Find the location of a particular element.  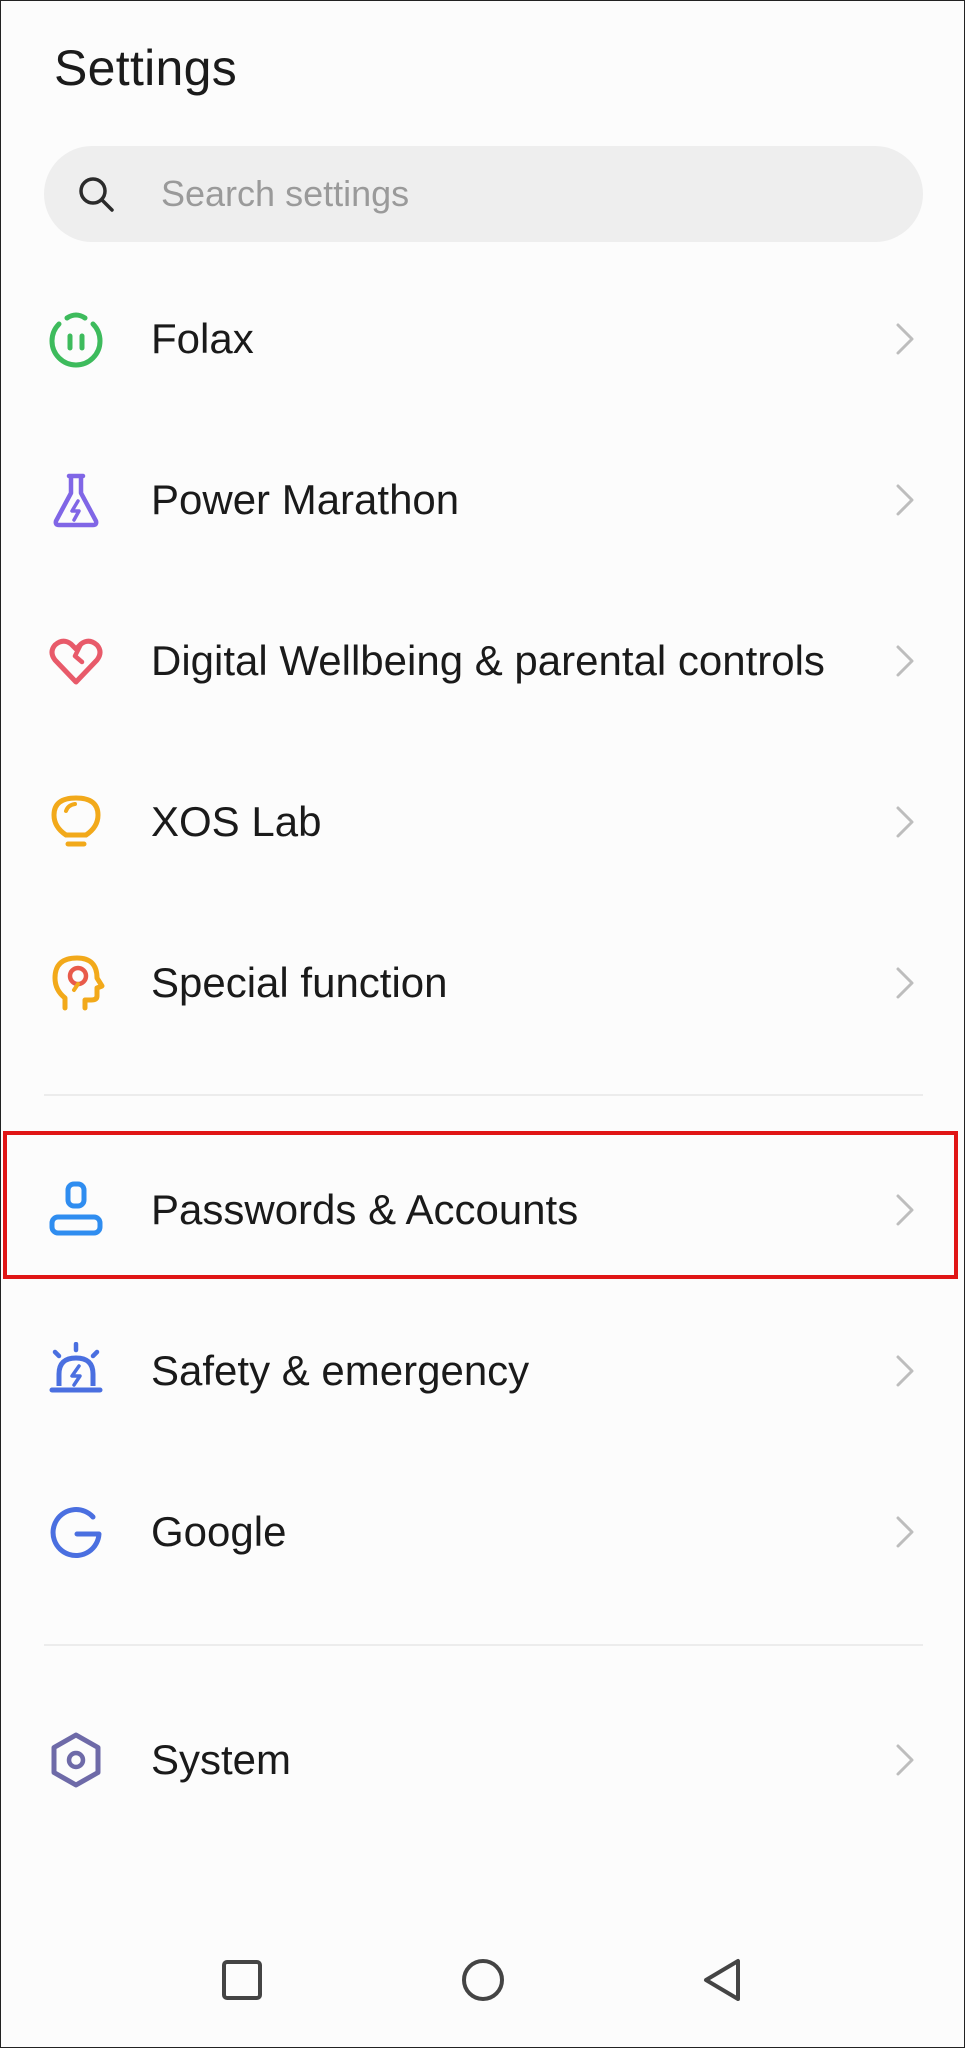

settings-item-label: System is located at coordinates (221, 1759).